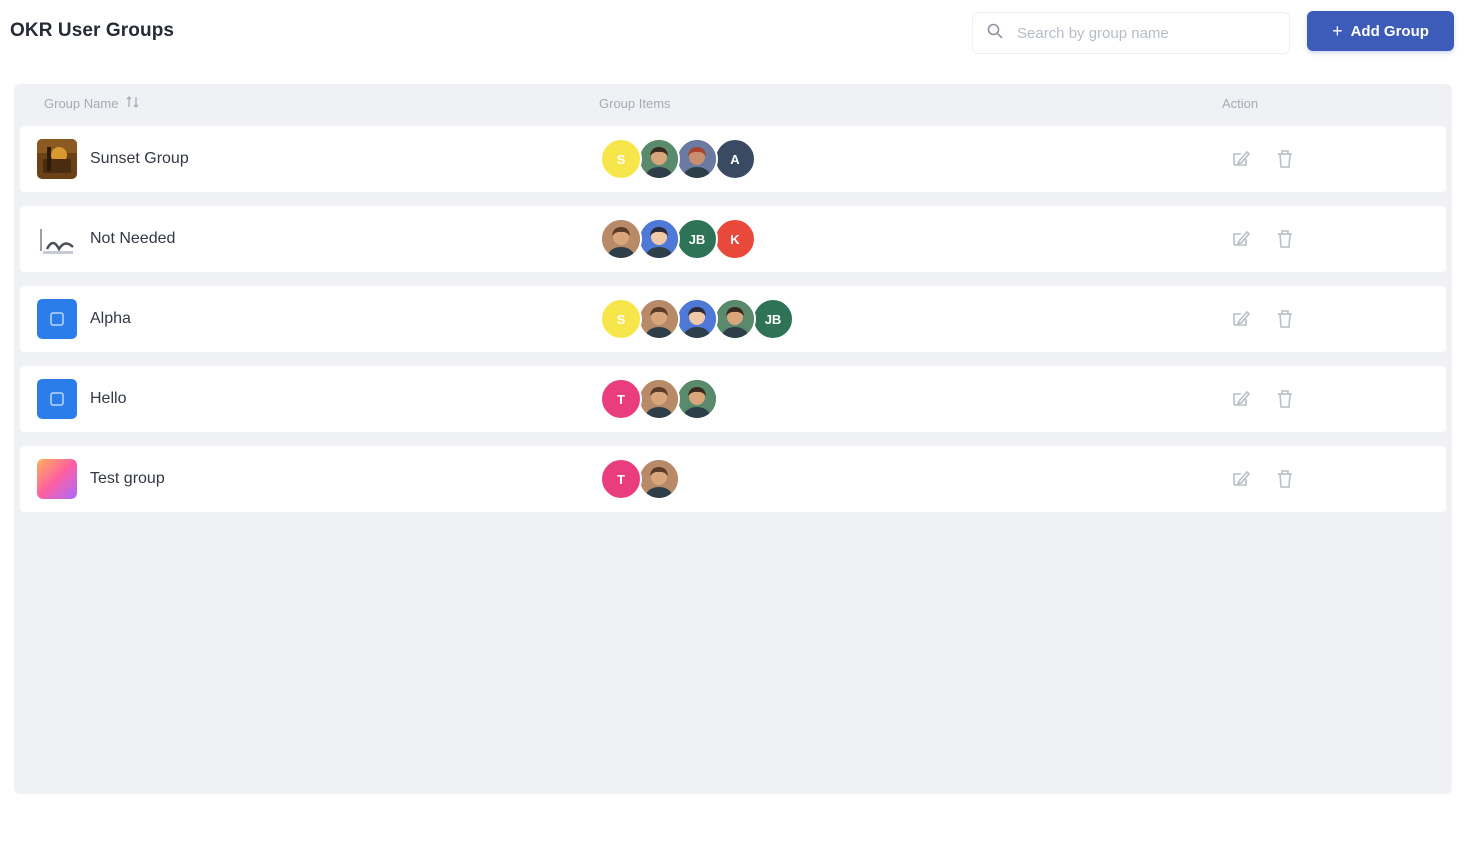 This screenshot has width=1467, height=860. Describe the element at coordinates (127, 478) in the screenshot. I see `group-name: Test group` at that location.